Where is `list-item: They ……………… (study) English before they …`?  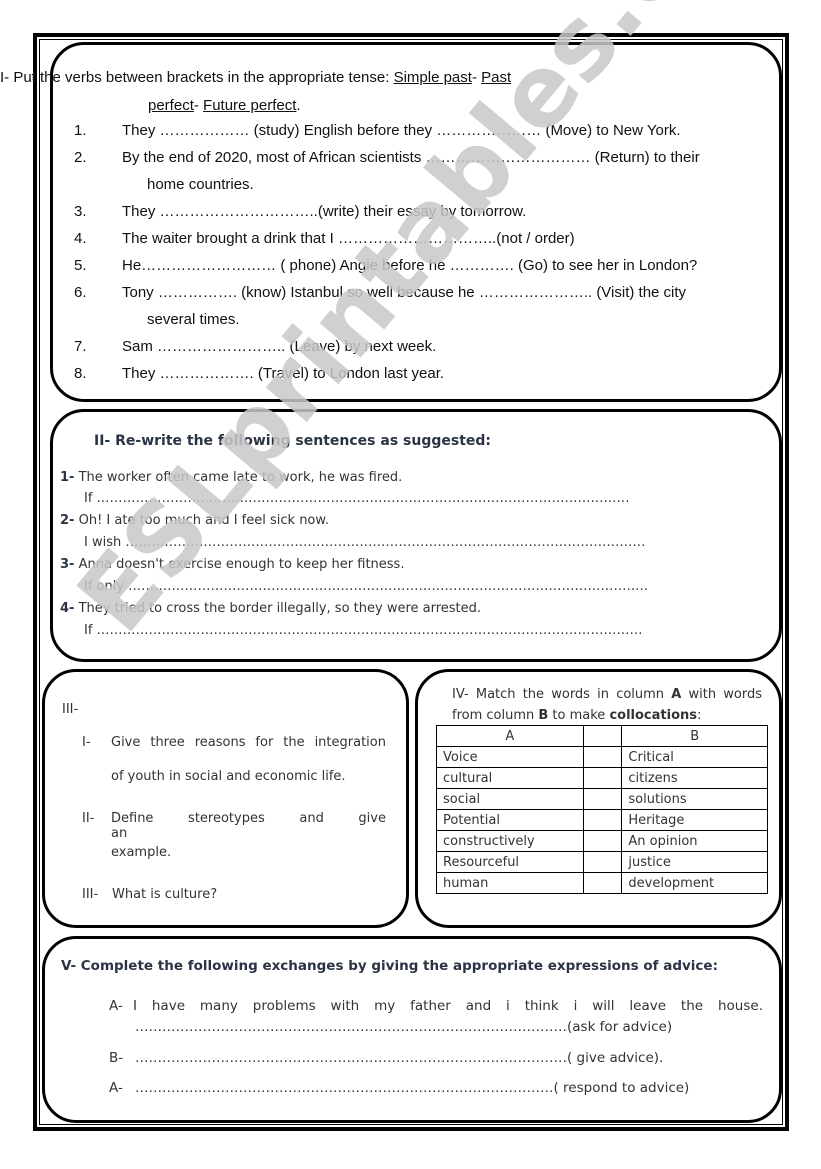 list-item: They ……………… (study) English before they … is located at coordinates (401, 130).